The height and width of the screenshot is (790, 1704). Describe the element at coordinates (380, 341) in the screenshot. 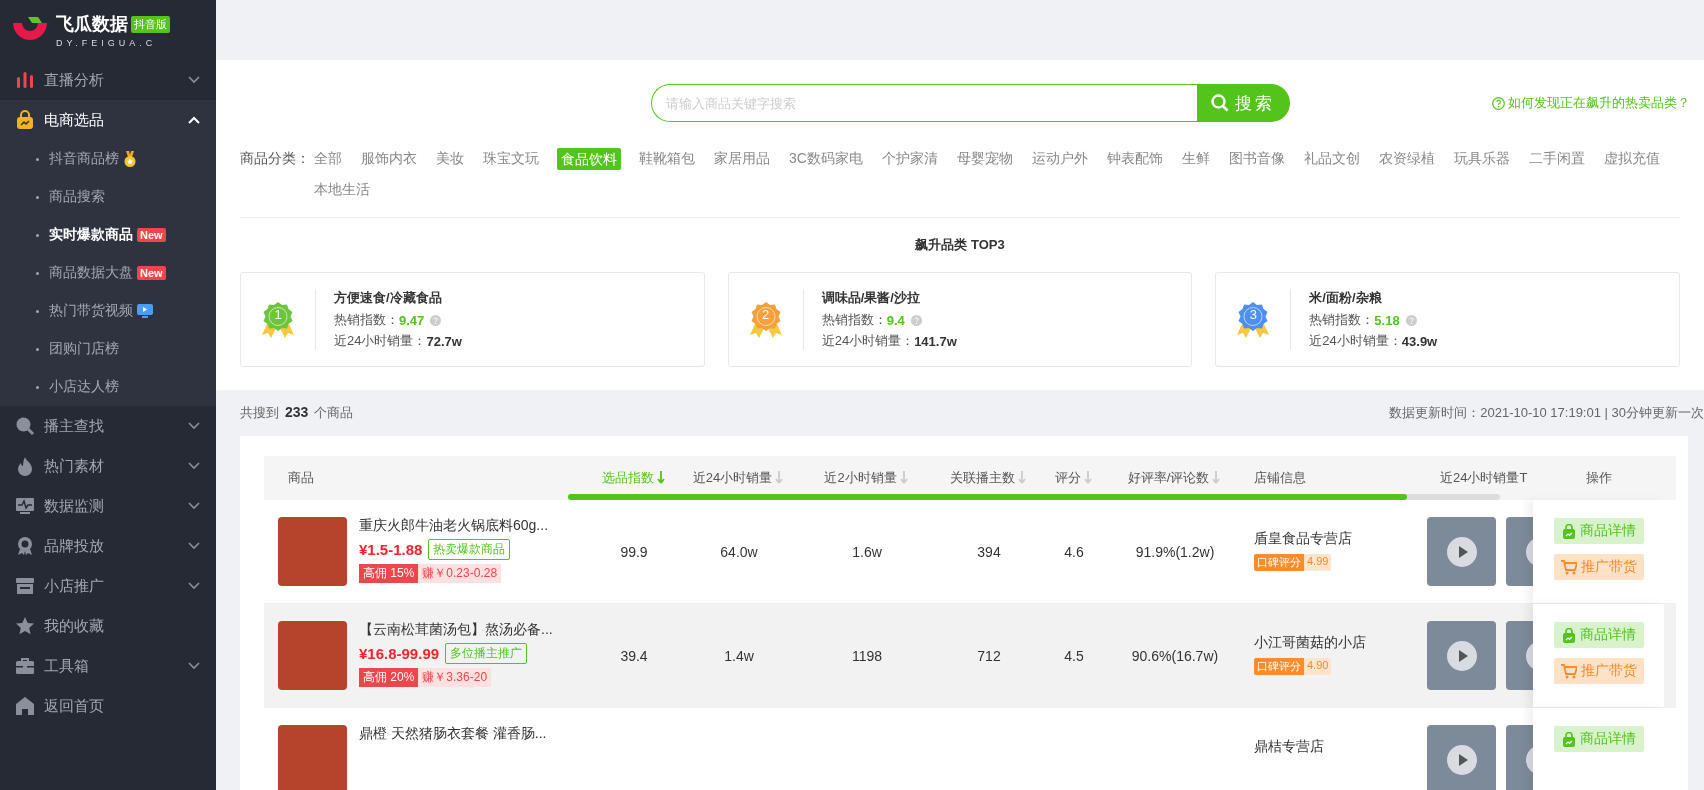

I see `sales-label: 近24小时销量：` at that location.